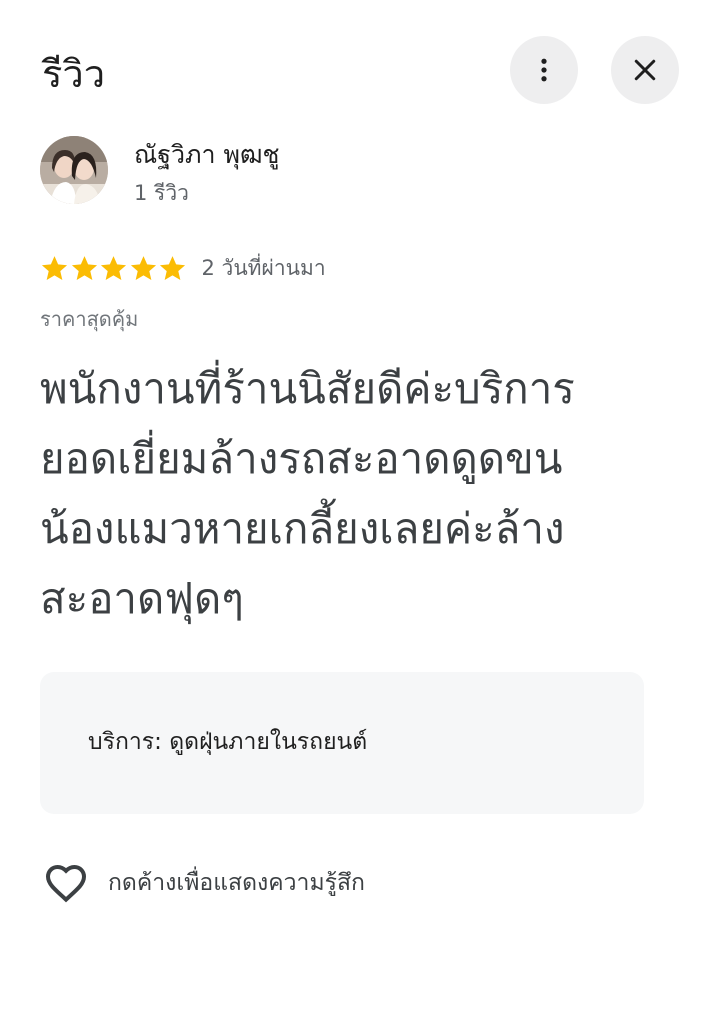 The width and height of the screenshot is (720, 1033). What do you see at coordinates (228, 742) in the screenshot?
I see `service-text: บริการ: ดูดฝุ่นภายในรถยนต์` at bounding box center [228, 742].